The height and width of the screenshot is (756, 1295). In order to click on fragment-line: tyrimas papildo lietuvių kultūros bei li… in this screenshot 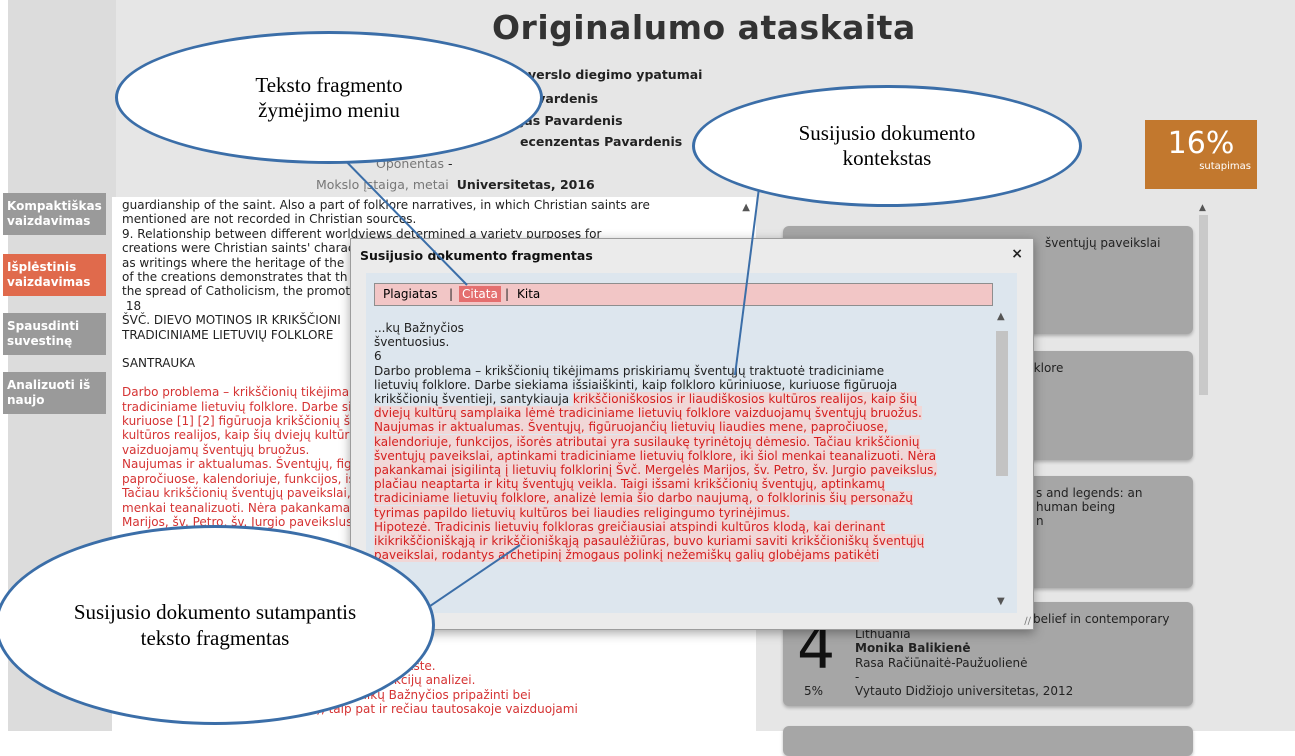, I will do `click(684, 512)`.